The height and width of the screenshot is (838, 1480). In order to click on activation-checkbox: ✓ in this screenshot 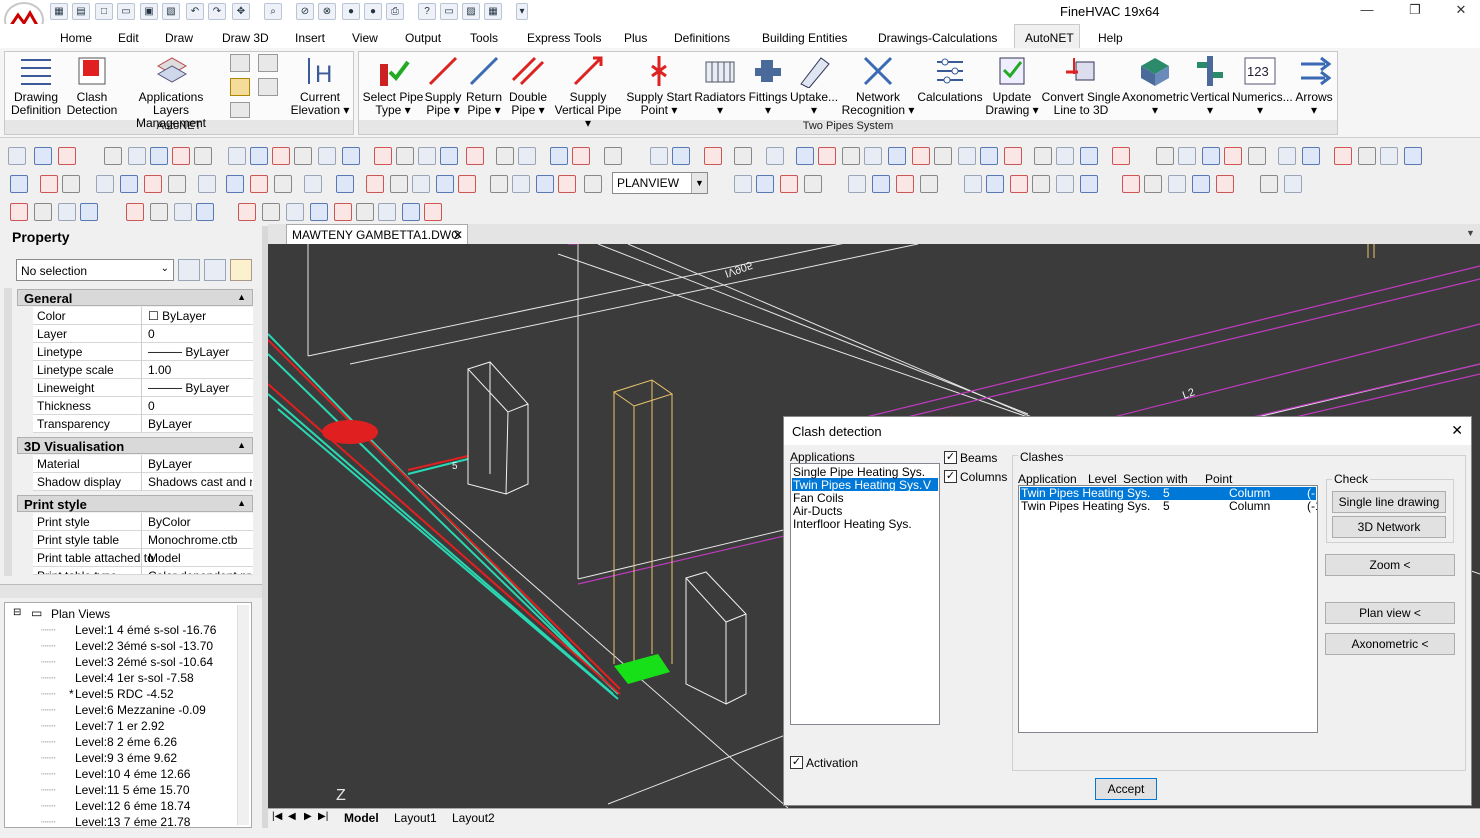, I will do `click(796, 762)`.